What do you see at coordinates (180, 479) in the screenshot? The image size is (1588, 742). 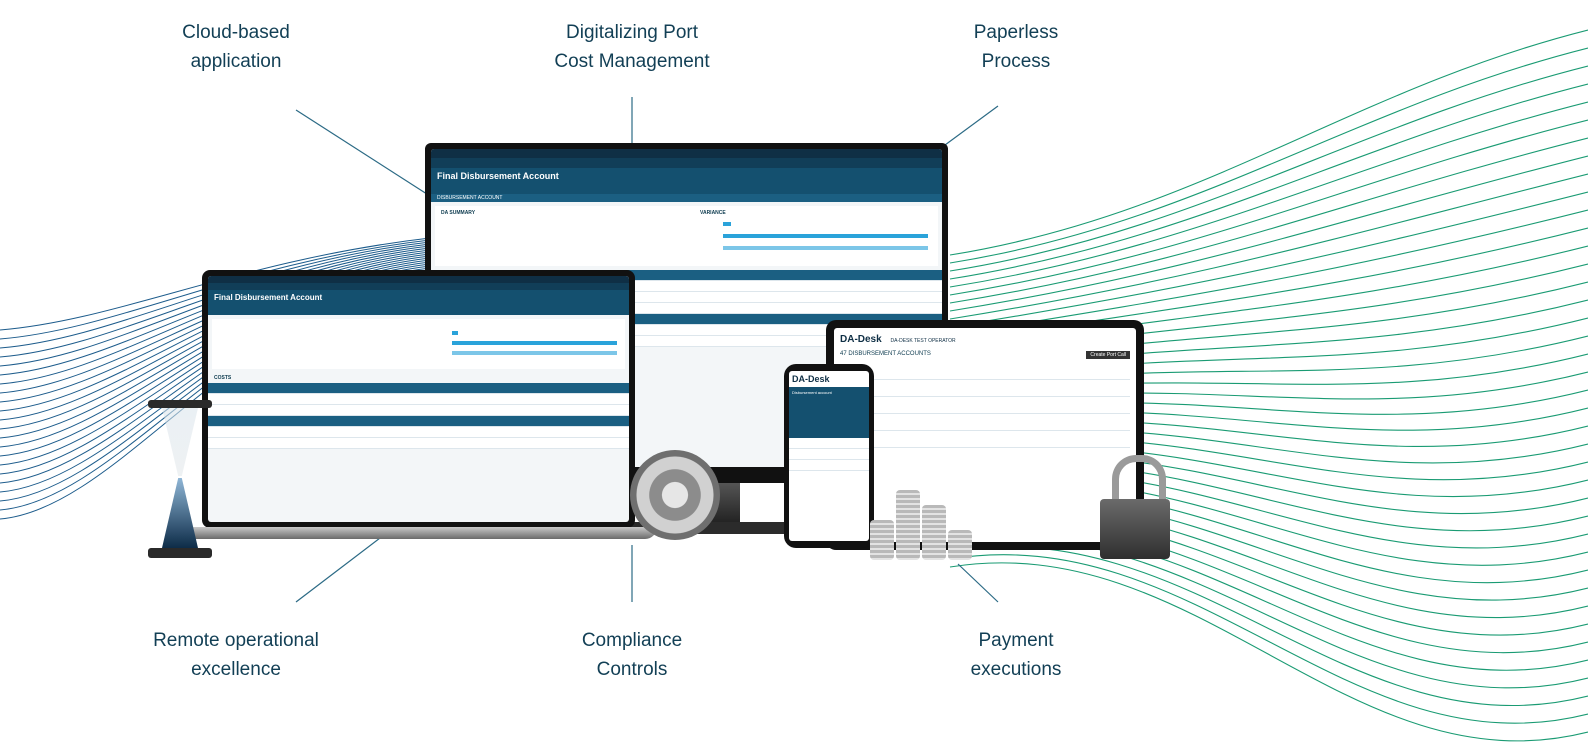 I see `hourglass-icon` at bounding box center [180, 479].